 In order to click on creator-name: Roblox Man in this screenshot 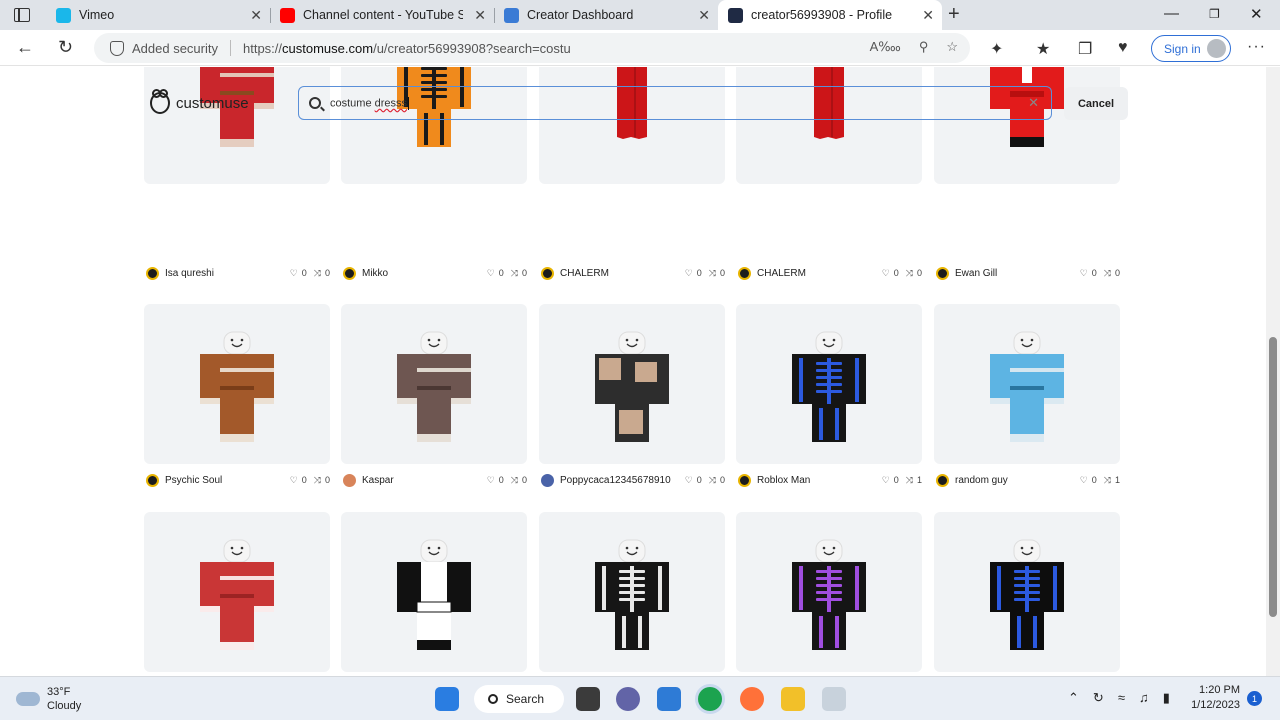, I will do `click(819, 480)`.